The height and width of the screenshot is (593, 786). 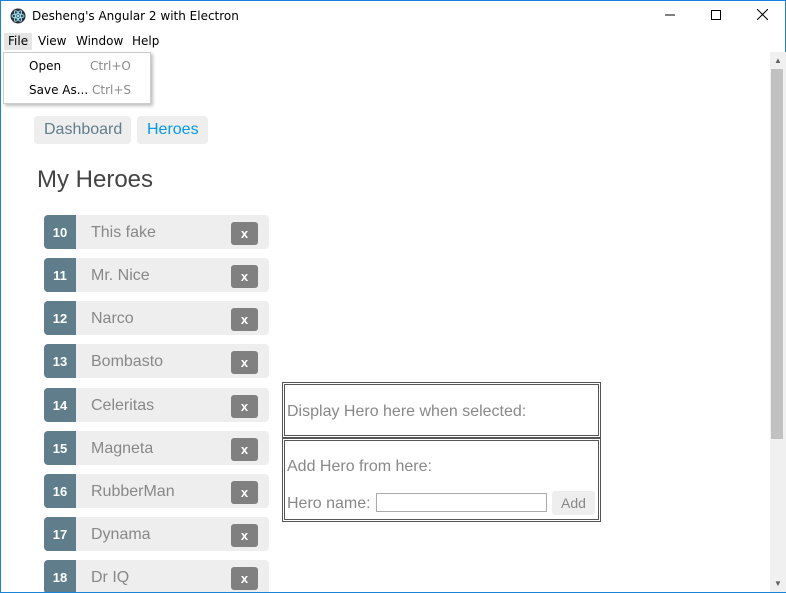 I want to click on scroll-down-icon: ▼, so click(x=778, y=583).